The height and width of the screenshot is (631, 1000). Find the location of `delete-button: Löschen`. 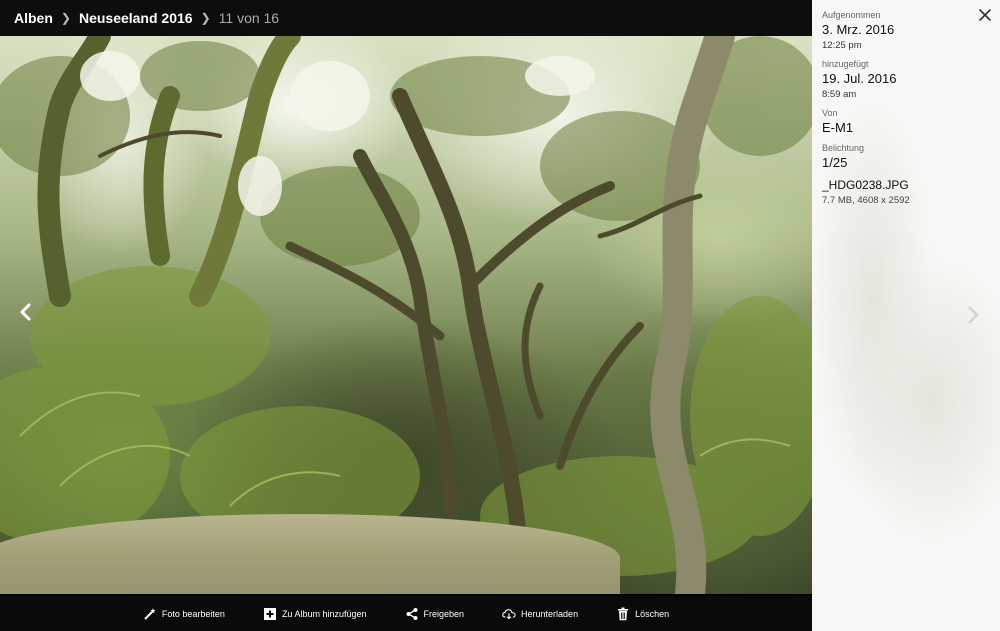

delete-button: Löschen is located at coordinates (642, 614).